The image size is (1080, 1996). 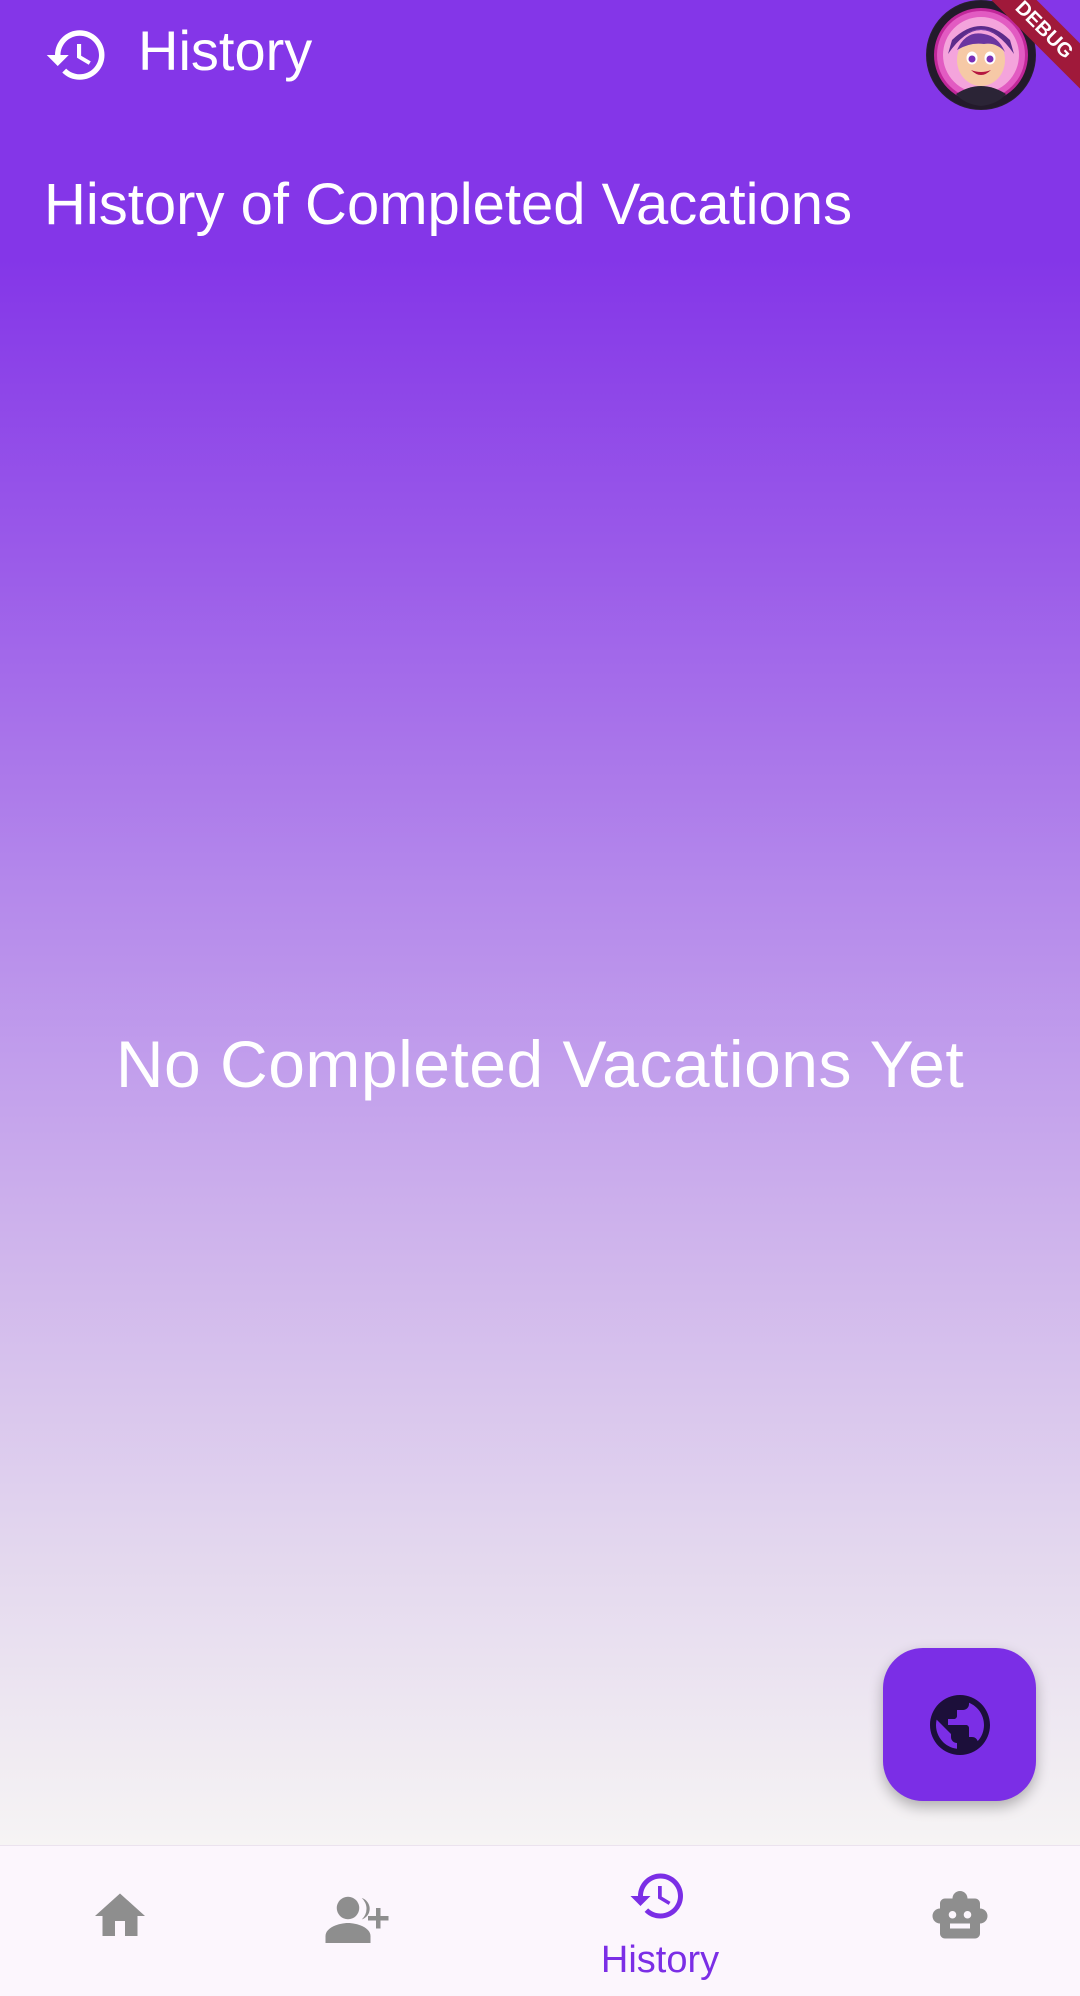 I want to click on bottom-navigation: History, so click(x=540, y=1920).